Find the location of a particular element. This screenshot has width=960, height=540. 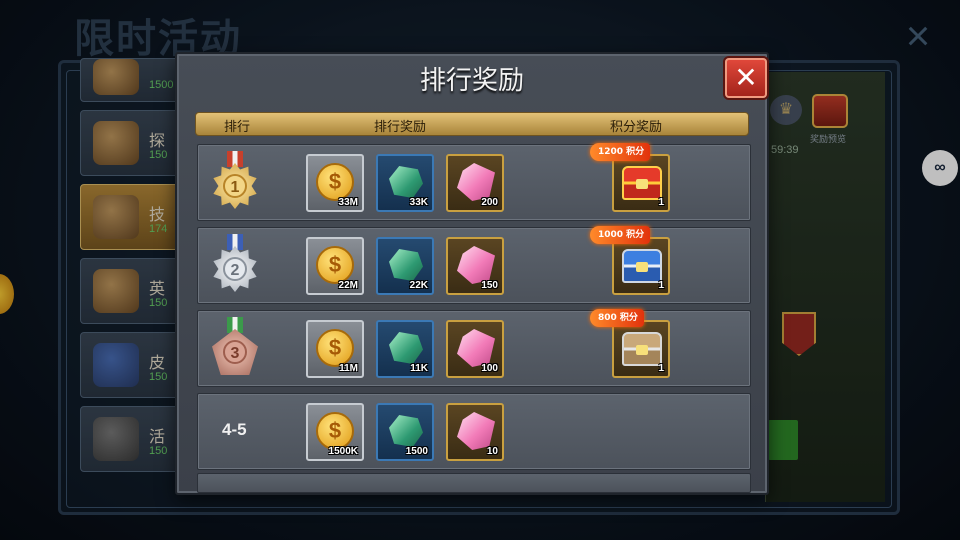

table-row-partial is located at coordinates (474, 483).